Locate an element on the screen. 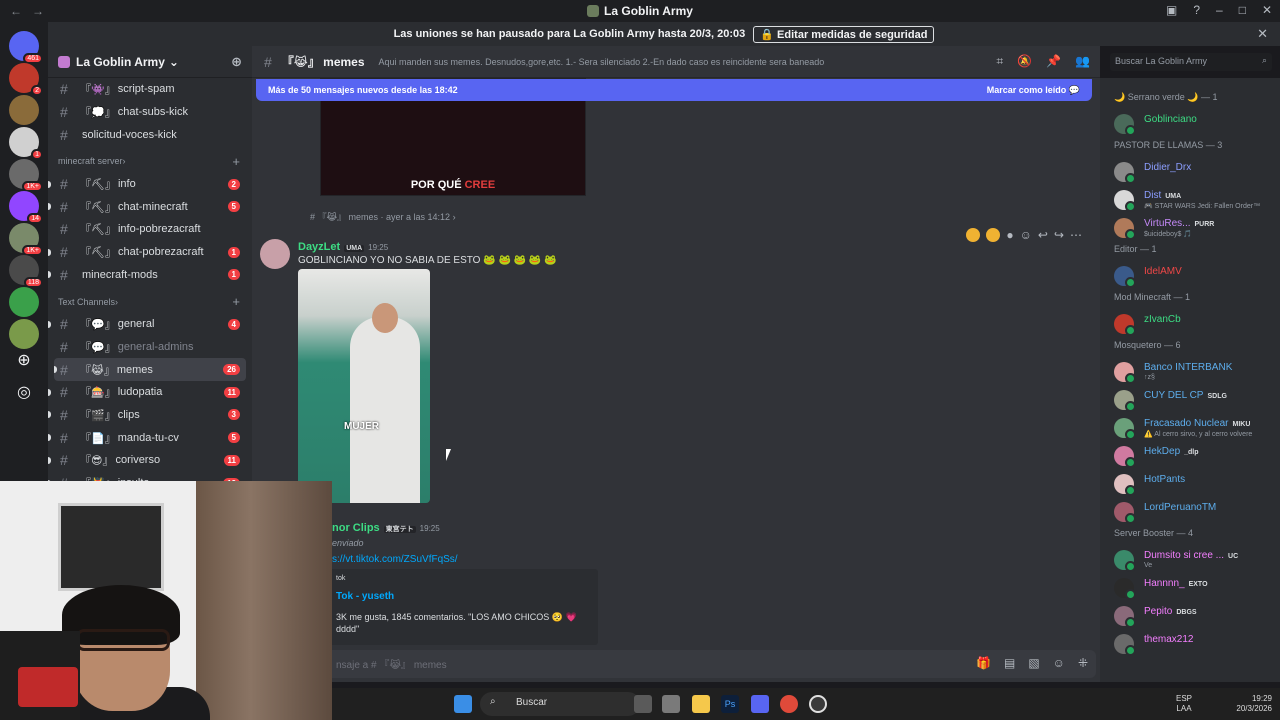  add-reaction-icon: ☺ is located at coordinates (1026, 235).